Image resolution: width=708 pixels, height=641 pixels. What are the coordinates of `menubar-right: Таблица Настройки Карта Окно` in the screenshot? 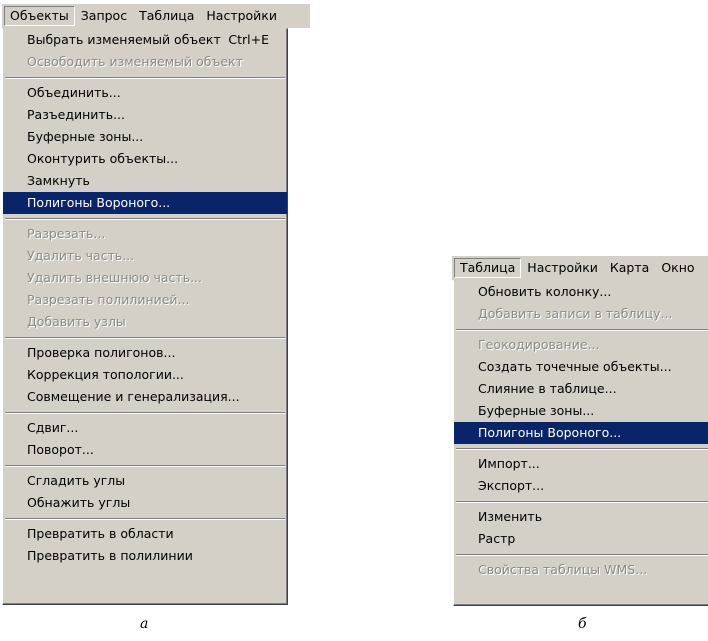 It's located at (580, 268).